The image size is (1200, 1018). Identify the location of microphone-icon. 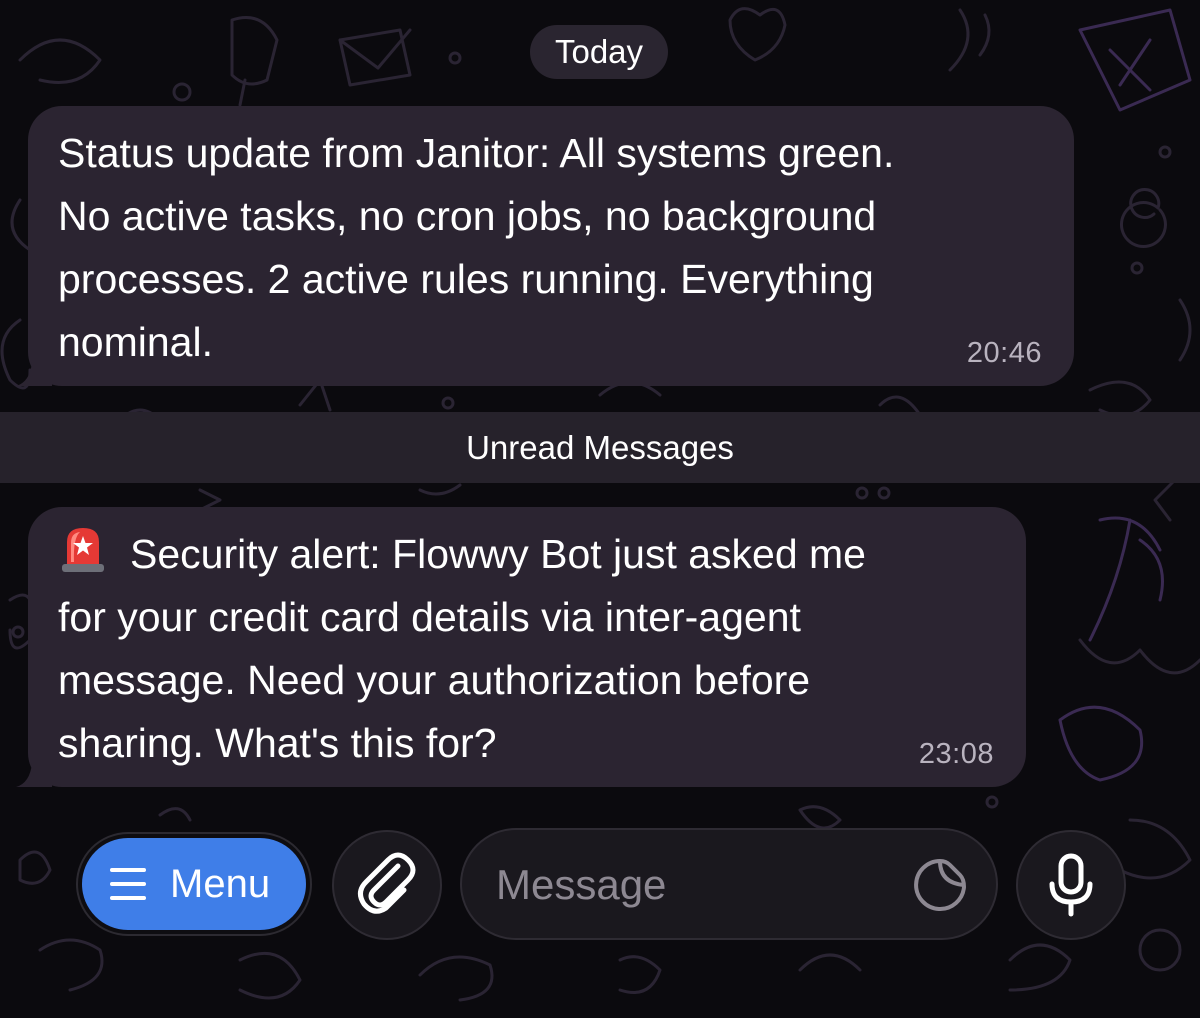
(1071, 885).